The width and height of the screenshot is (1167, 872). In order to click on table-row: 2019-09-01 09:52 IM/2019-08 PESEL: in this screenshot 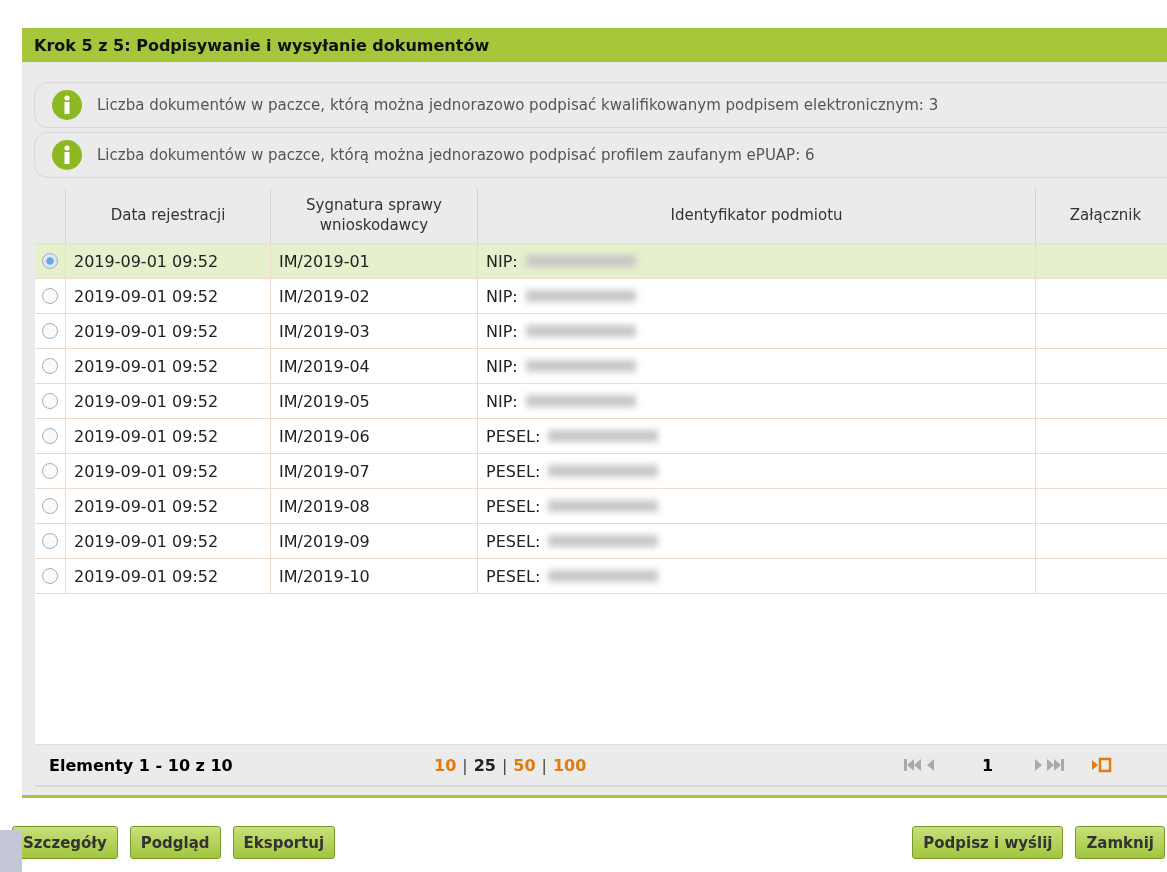, I will do `click(601, 506)`.